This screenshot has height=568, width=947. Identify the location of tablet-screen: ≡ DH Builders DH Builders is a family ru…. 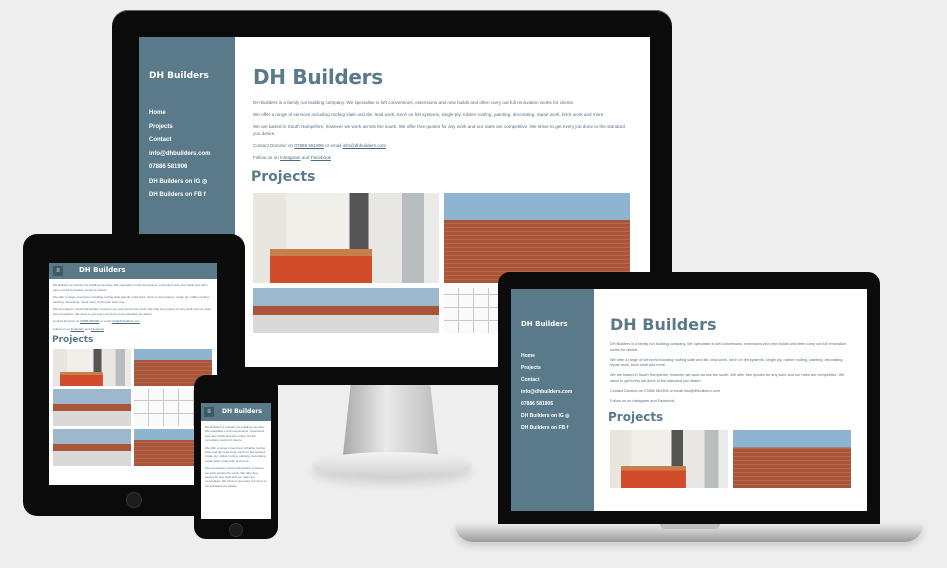
(133, 374).